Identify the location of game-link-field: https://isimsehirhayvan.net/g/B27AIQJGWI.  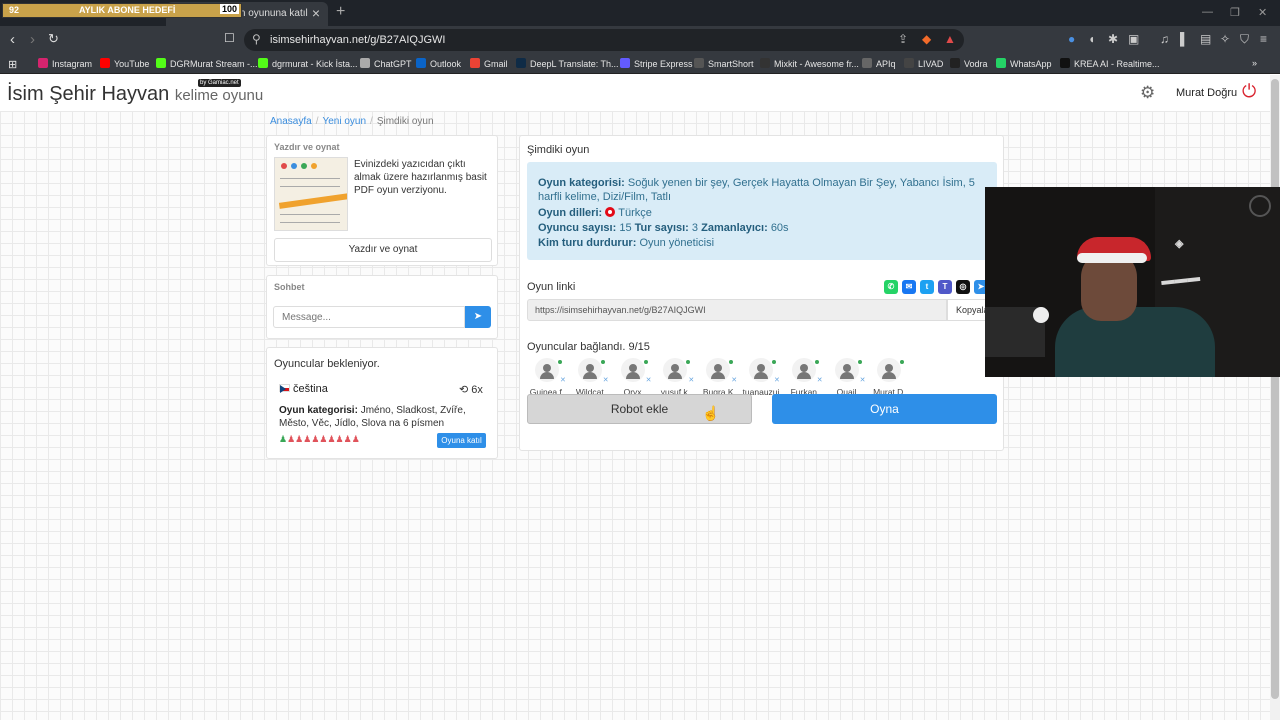
(737, 310).